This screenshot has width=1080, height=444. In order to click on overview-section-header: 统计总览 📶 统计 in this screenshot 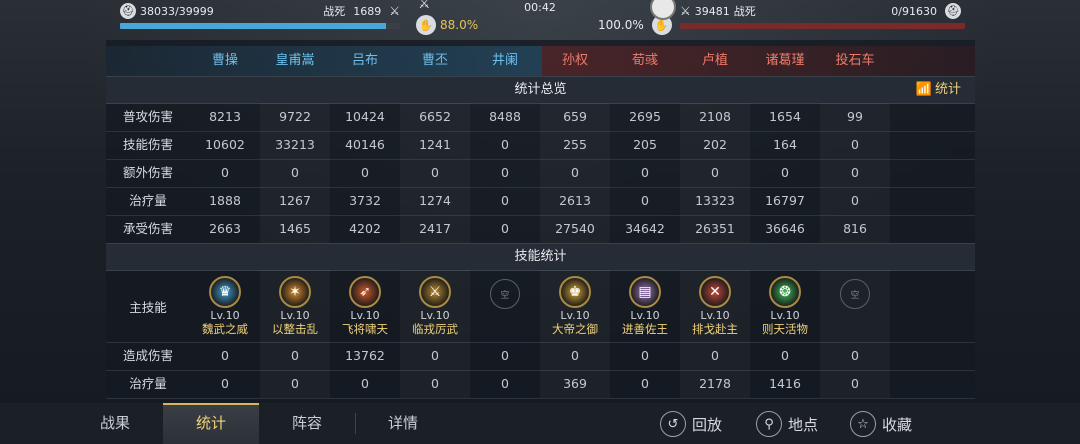, I will do `click(540, 90)`.